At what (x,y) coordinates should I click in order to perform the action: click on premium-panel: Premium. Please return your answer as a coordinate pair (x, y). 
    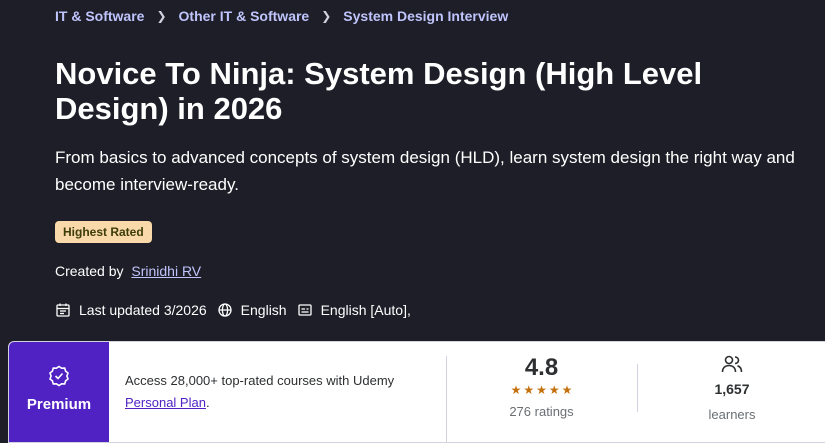
    Looking at the image, I should click on (59, 392).